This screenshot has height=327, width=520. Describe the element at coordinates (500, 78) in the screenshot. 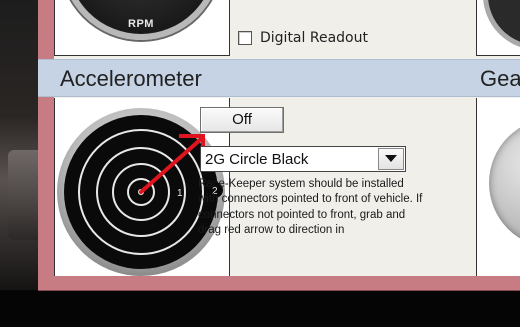

I see `gear-section-title: Gea` at that location.